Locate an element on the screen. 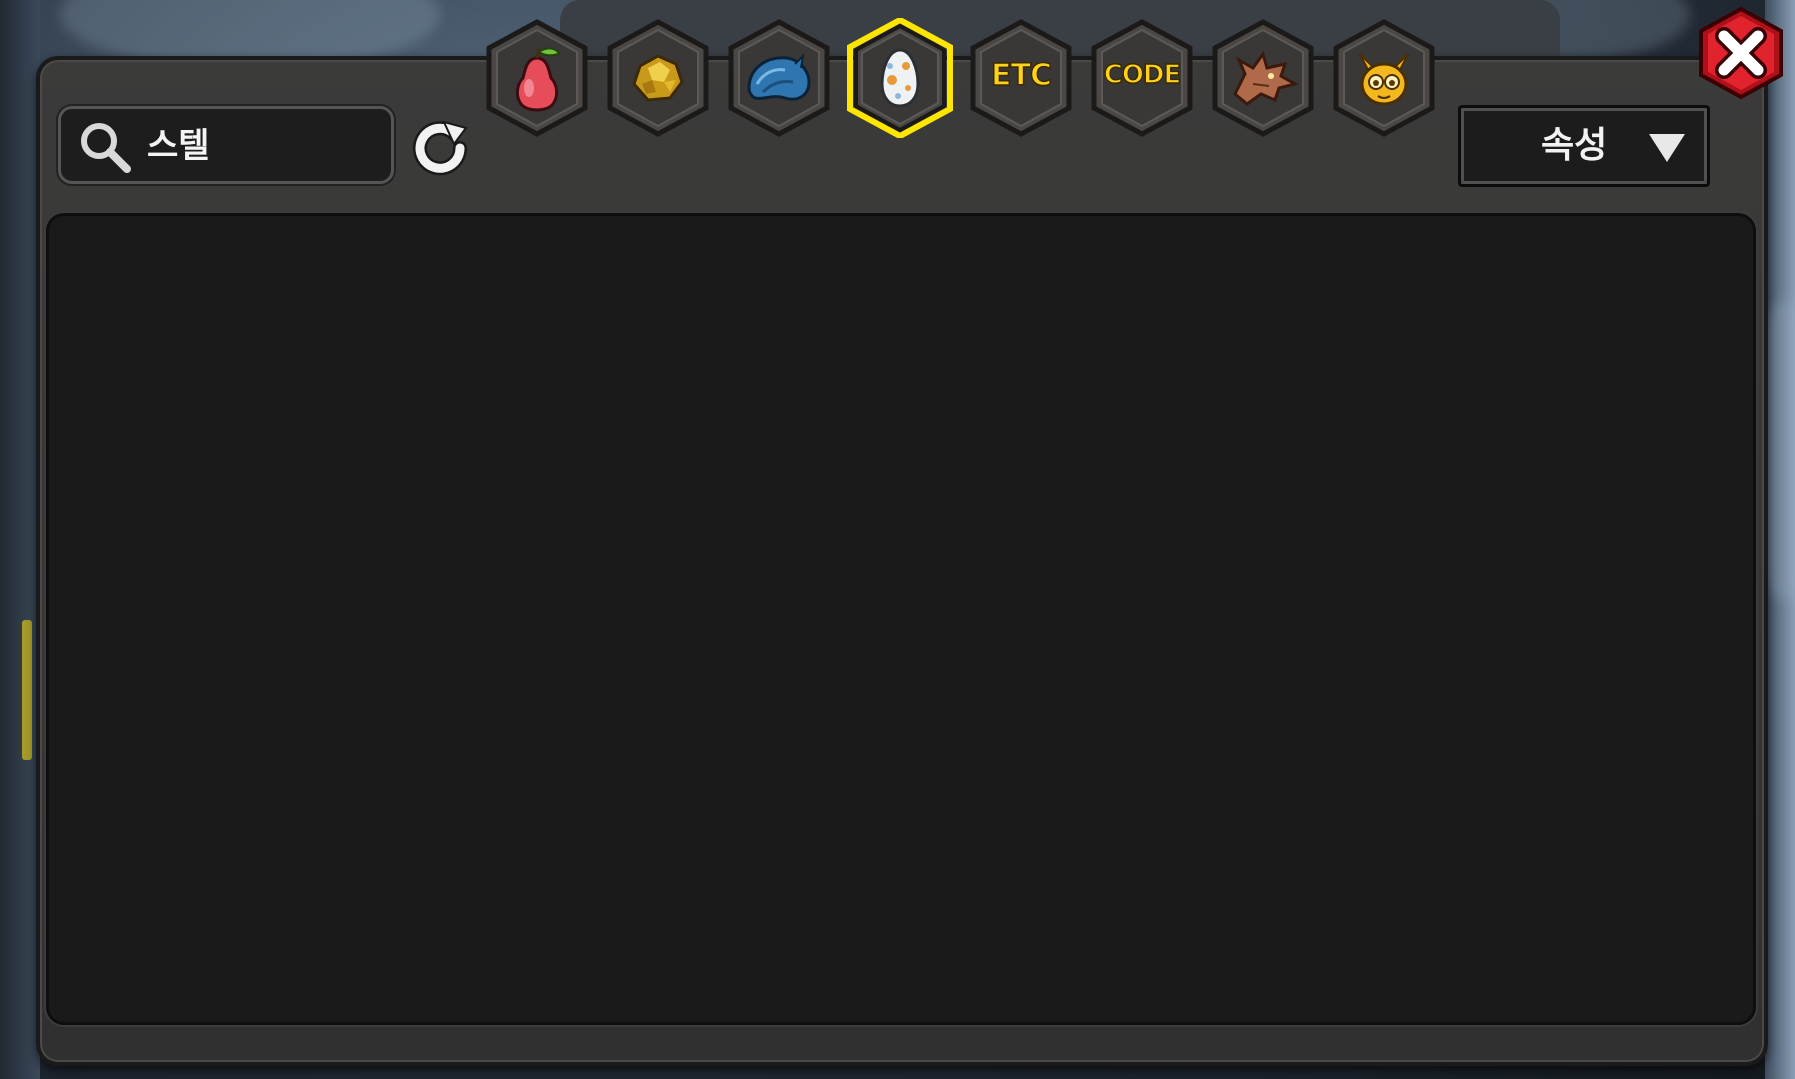  horned-creature-icon is located at coordinates (1384, 79).